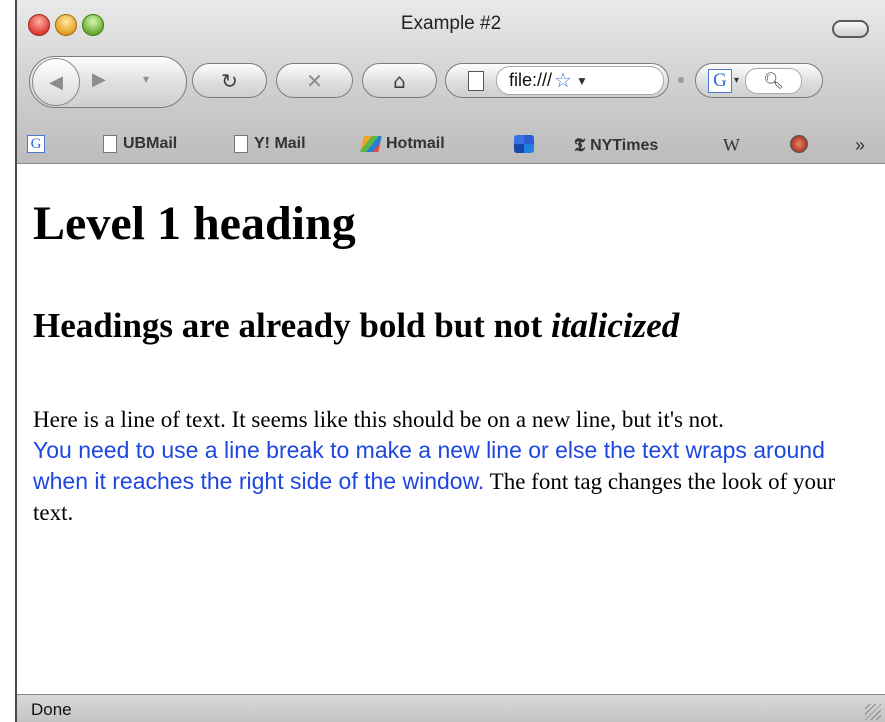  Describe the element at coordinates (108, 82) in the screenshot. I see `back-forward-control: ◀ ▶ ▾` at that location.